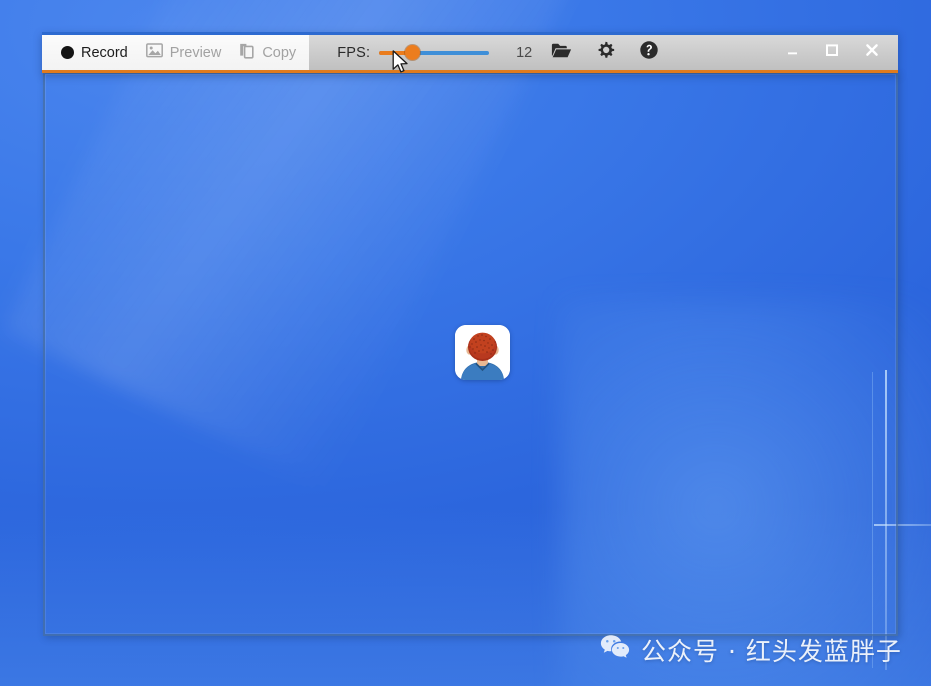 This screenshot has height=686, width=931. What do you see at coordinates (154, 52) in the screenshot?
I see `image-icon` at bounding box center [154, 52].